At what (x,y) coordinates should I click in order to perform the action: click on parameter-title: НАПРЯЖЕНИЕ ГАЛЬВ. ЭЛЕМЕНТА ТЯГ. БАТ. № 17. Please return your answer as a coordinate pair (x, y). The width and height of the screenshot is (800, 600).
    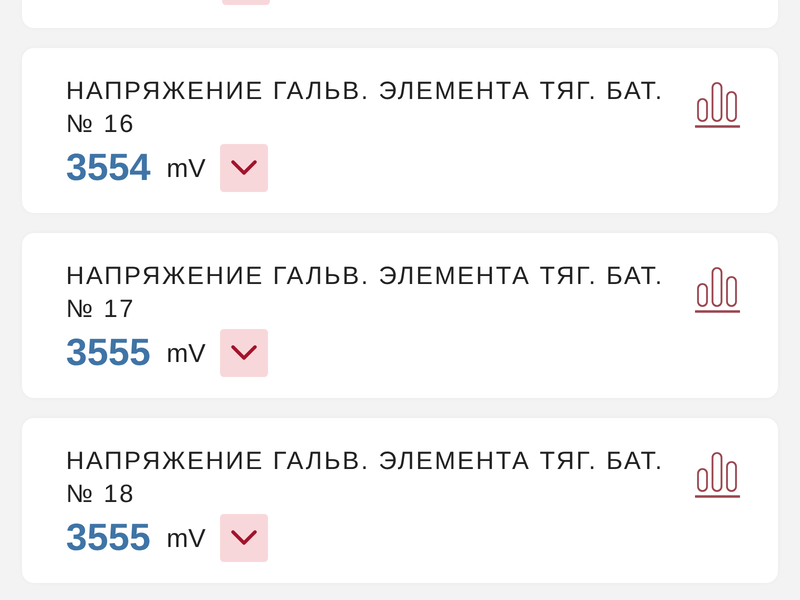
    Looking at the image, I should click on (365, 293).